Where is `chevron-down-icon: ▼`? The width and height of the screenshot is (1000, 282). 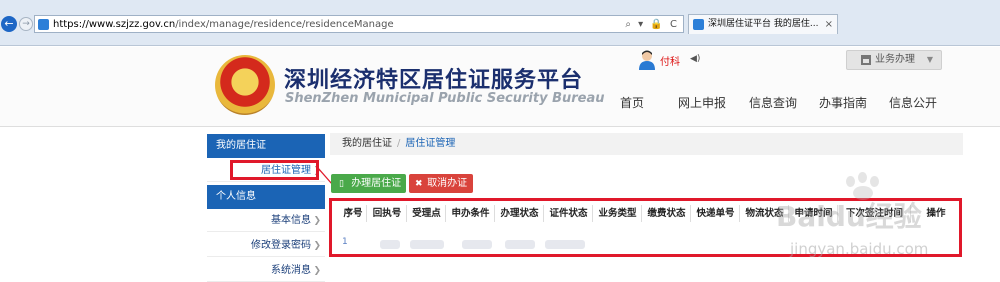 chevron-down-icon: ▼ is located at coordinates (929, 59).